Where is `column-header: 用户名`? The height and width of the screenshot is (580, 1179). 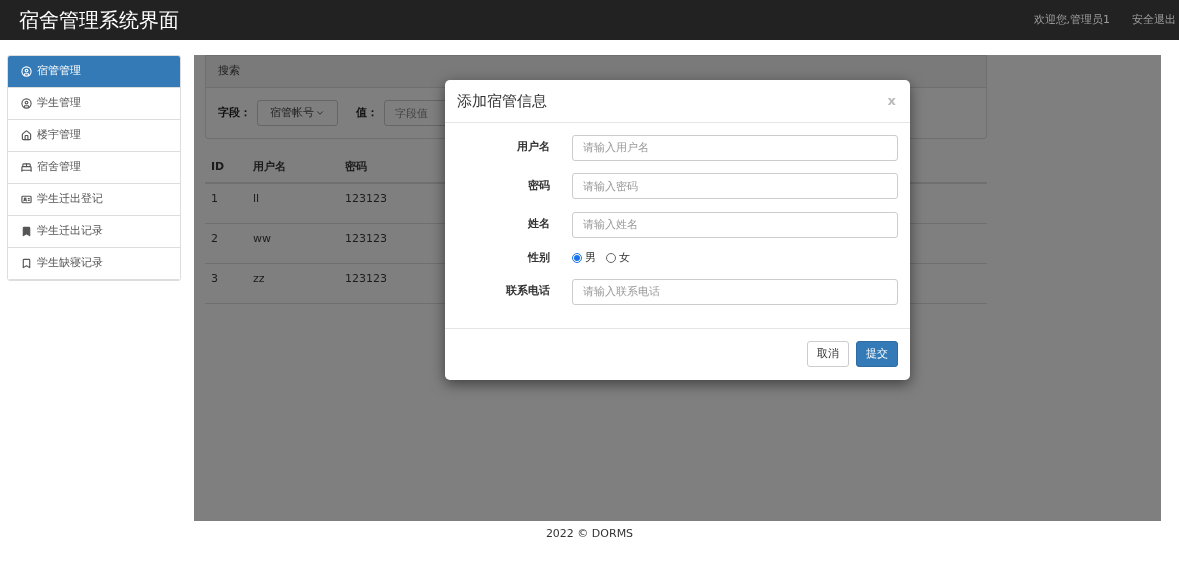
column-header: 用户名 is located at coordinates (269, 167).